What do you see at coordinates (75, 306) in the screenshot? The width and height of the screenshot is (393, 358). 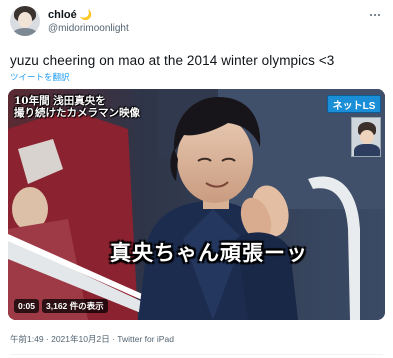 I see `video-view-count: 3,162 件の表示` at bounding box center [75, 306].